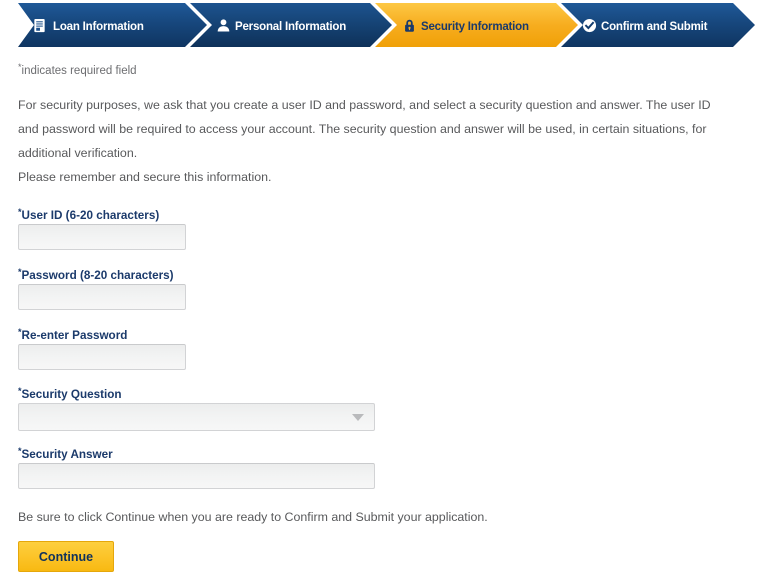  I want to click on reenter-password-label-text: Re-enter Password, so click(74, 335).